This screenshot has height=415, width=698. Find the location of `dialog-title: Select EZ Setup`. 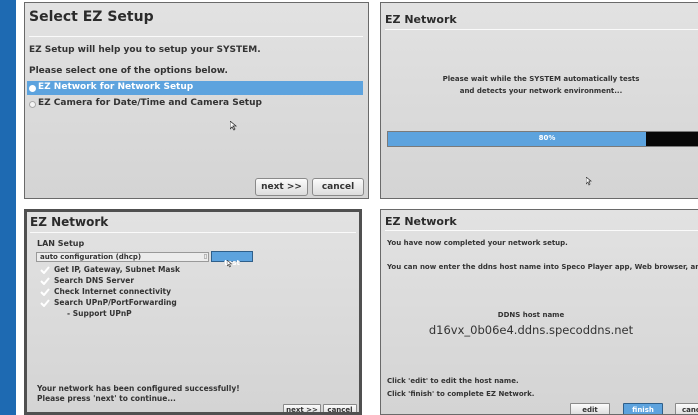

dialog-title: Select EZ Setup is located at coordinates (91, 17).